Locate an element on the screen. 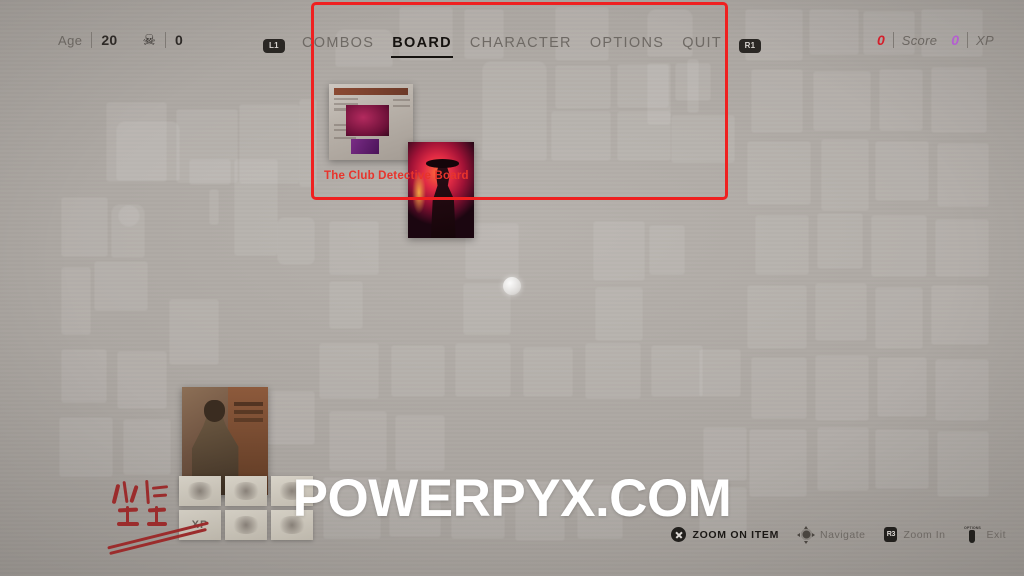  options-button-icon: OPTIONS is located at coordinates (972, 534).